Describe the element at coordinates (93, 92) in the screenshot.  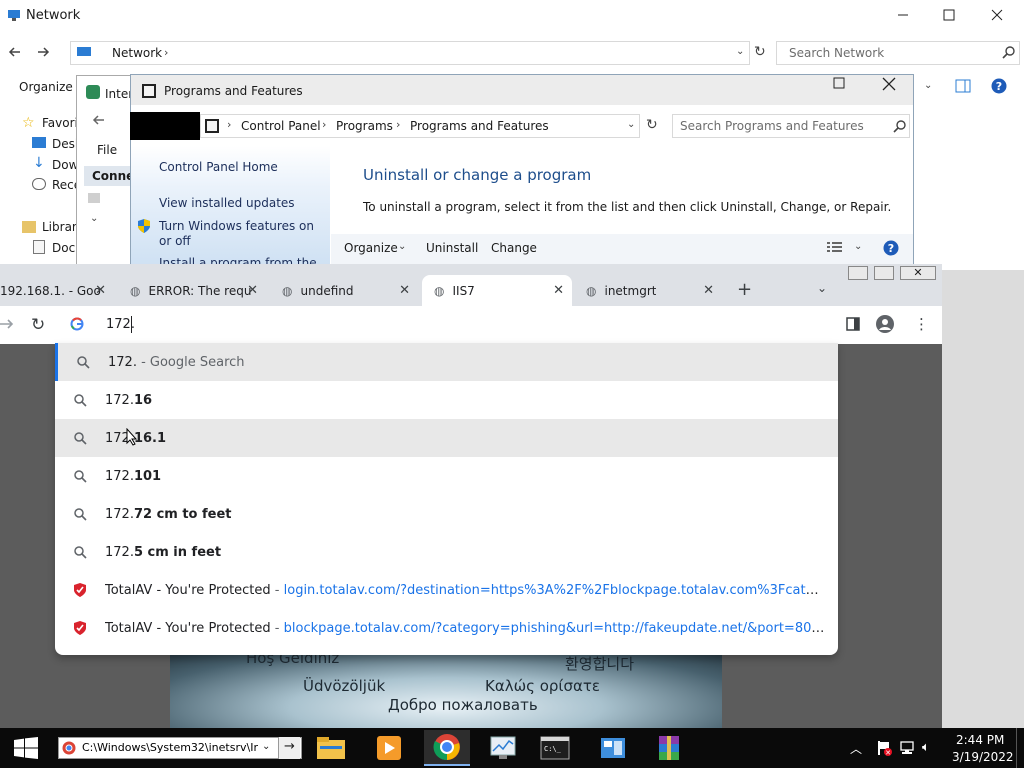
I see `internet-options-icon` at that location.